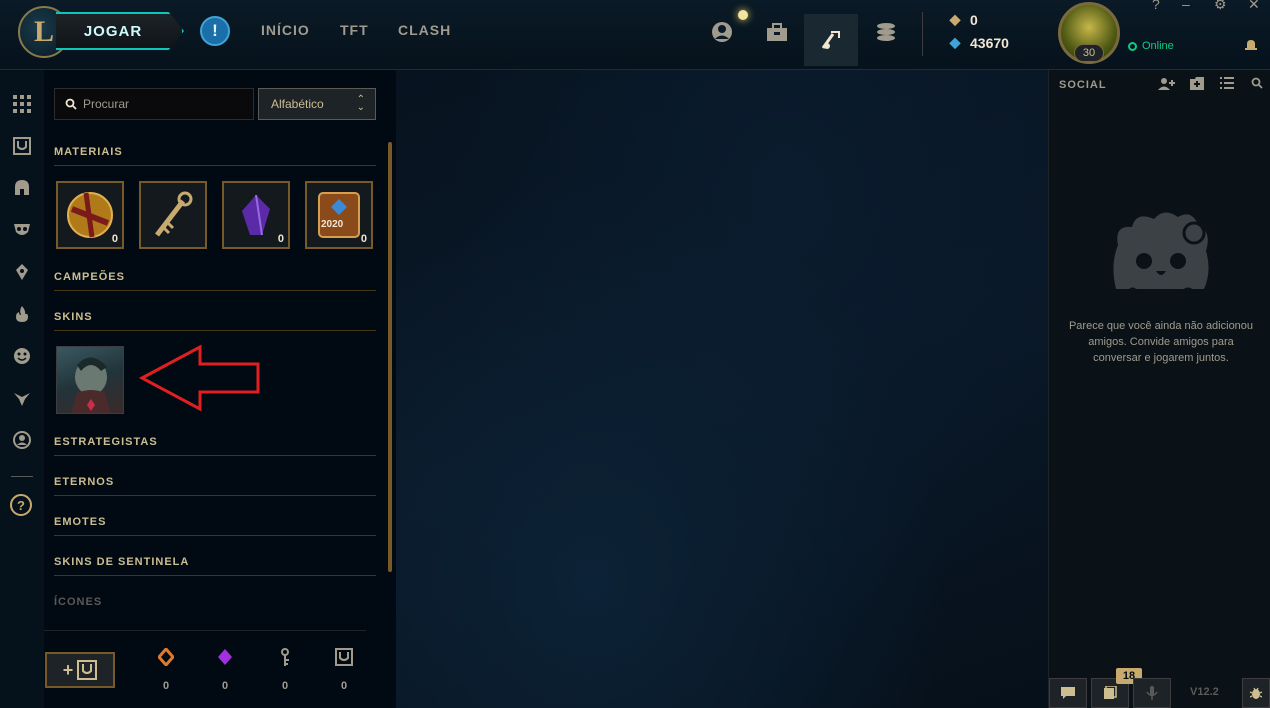 This screenshot has width=1270, height=708. What do you see at coordinates (1257, 84) in the screenshot?
I see `social-search-icon` at bounding box center [1257, 84].